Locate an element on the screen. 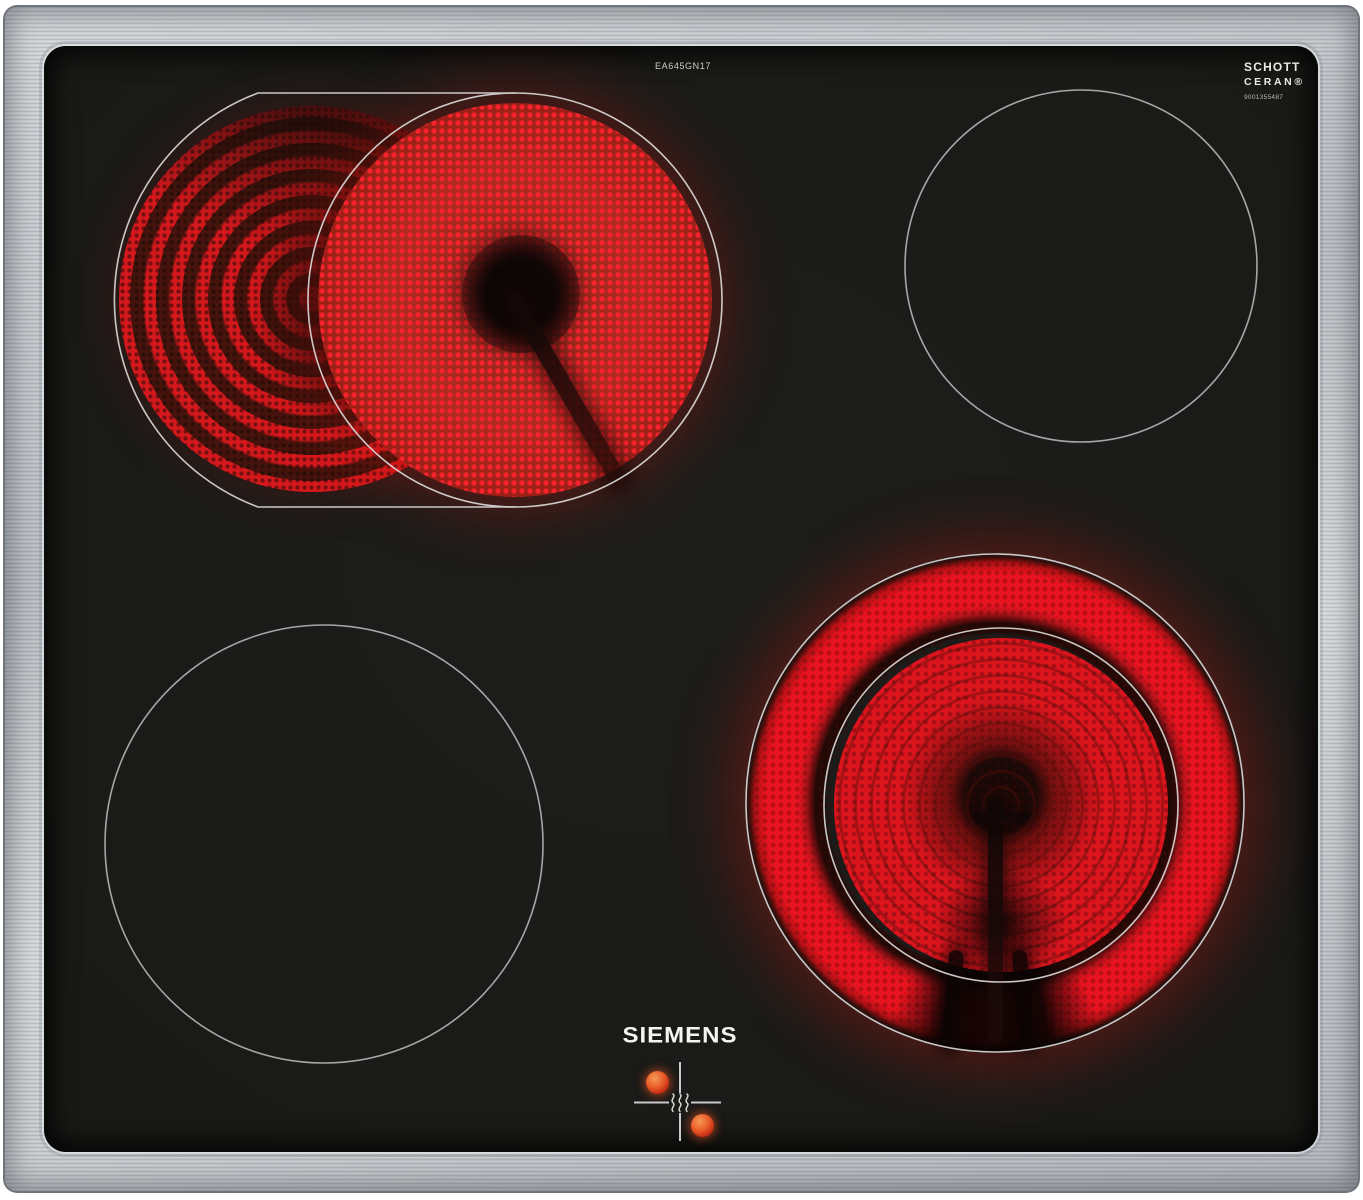  siemens-logo: SIEMENS is located at coordinates (680, 1035).